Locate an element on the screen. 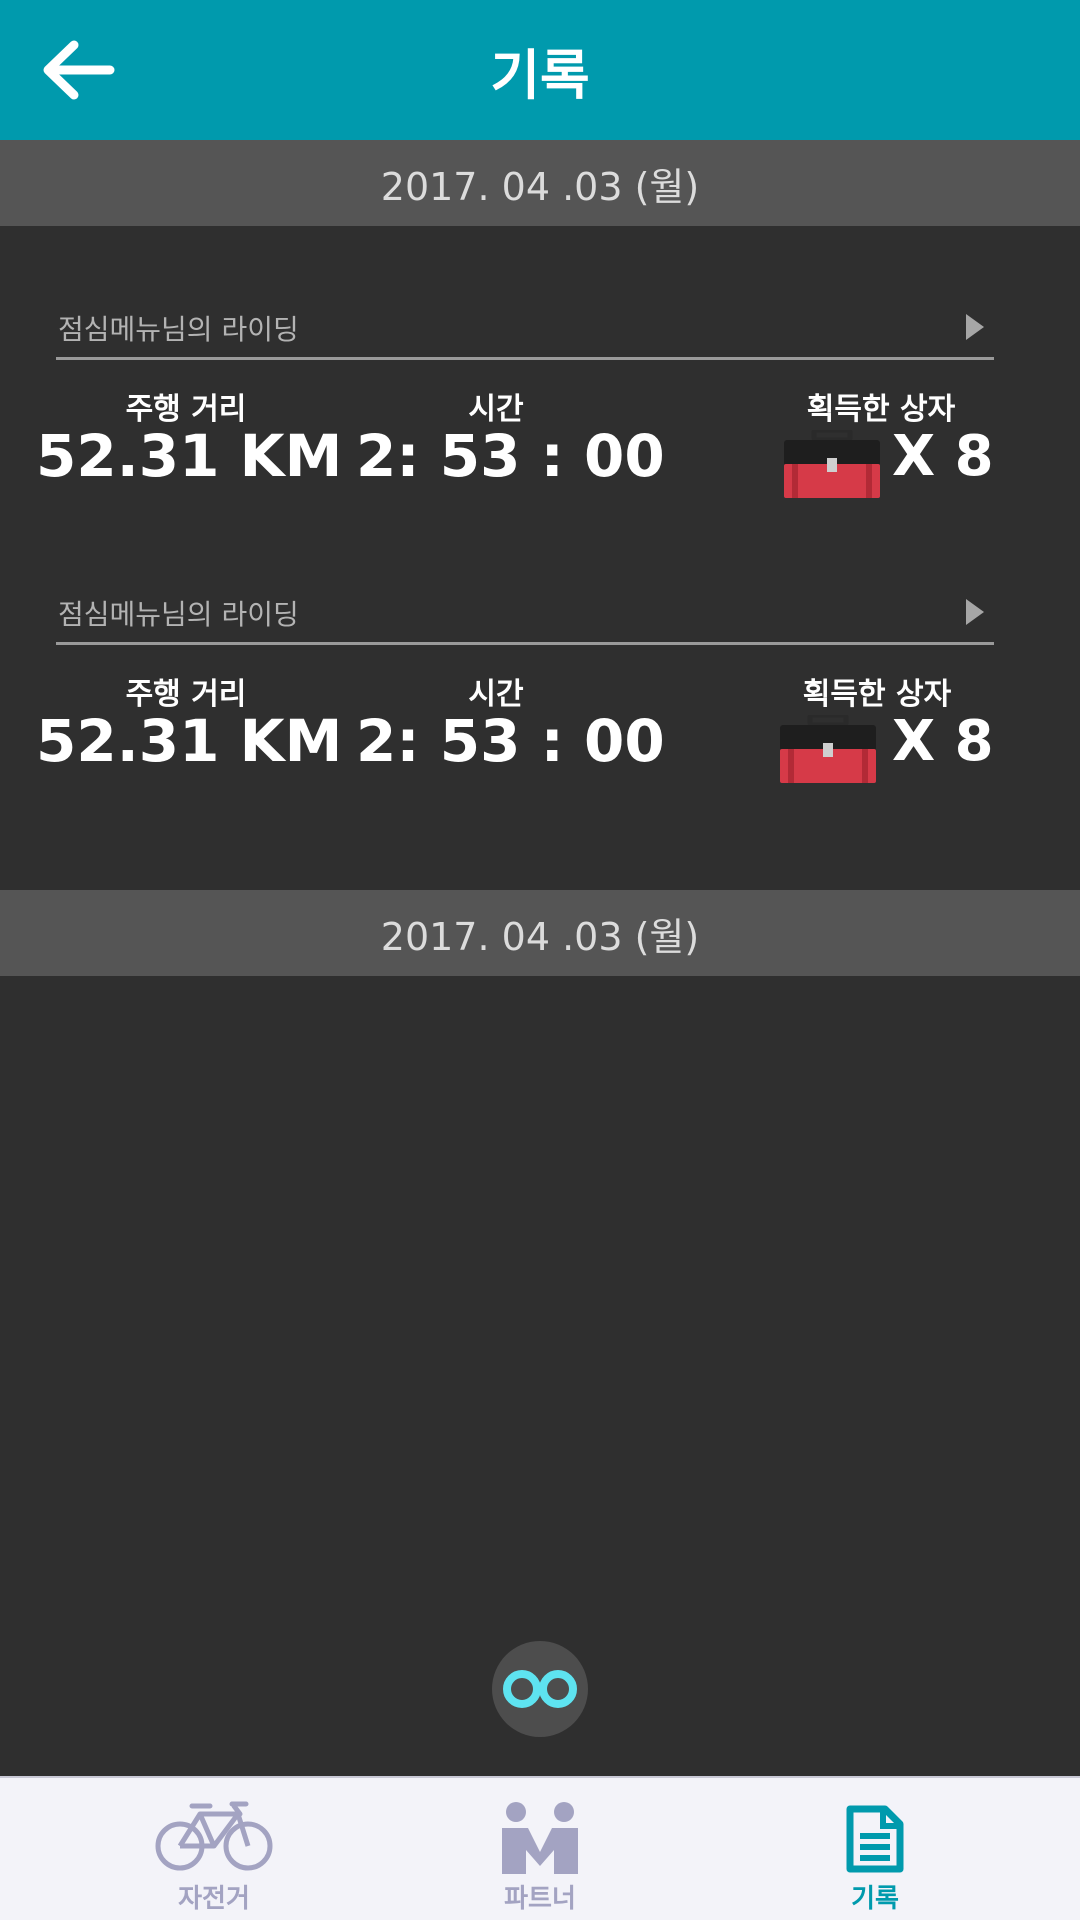  nav-label-bicycle: 자전거 is located at coordinates (214, 1899).